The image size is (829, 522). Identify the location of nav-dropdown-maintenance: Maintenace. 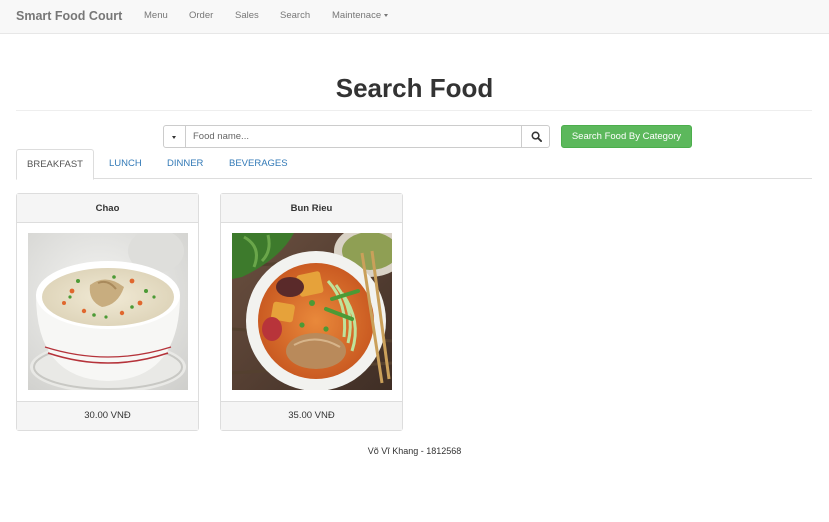
(360, 15).